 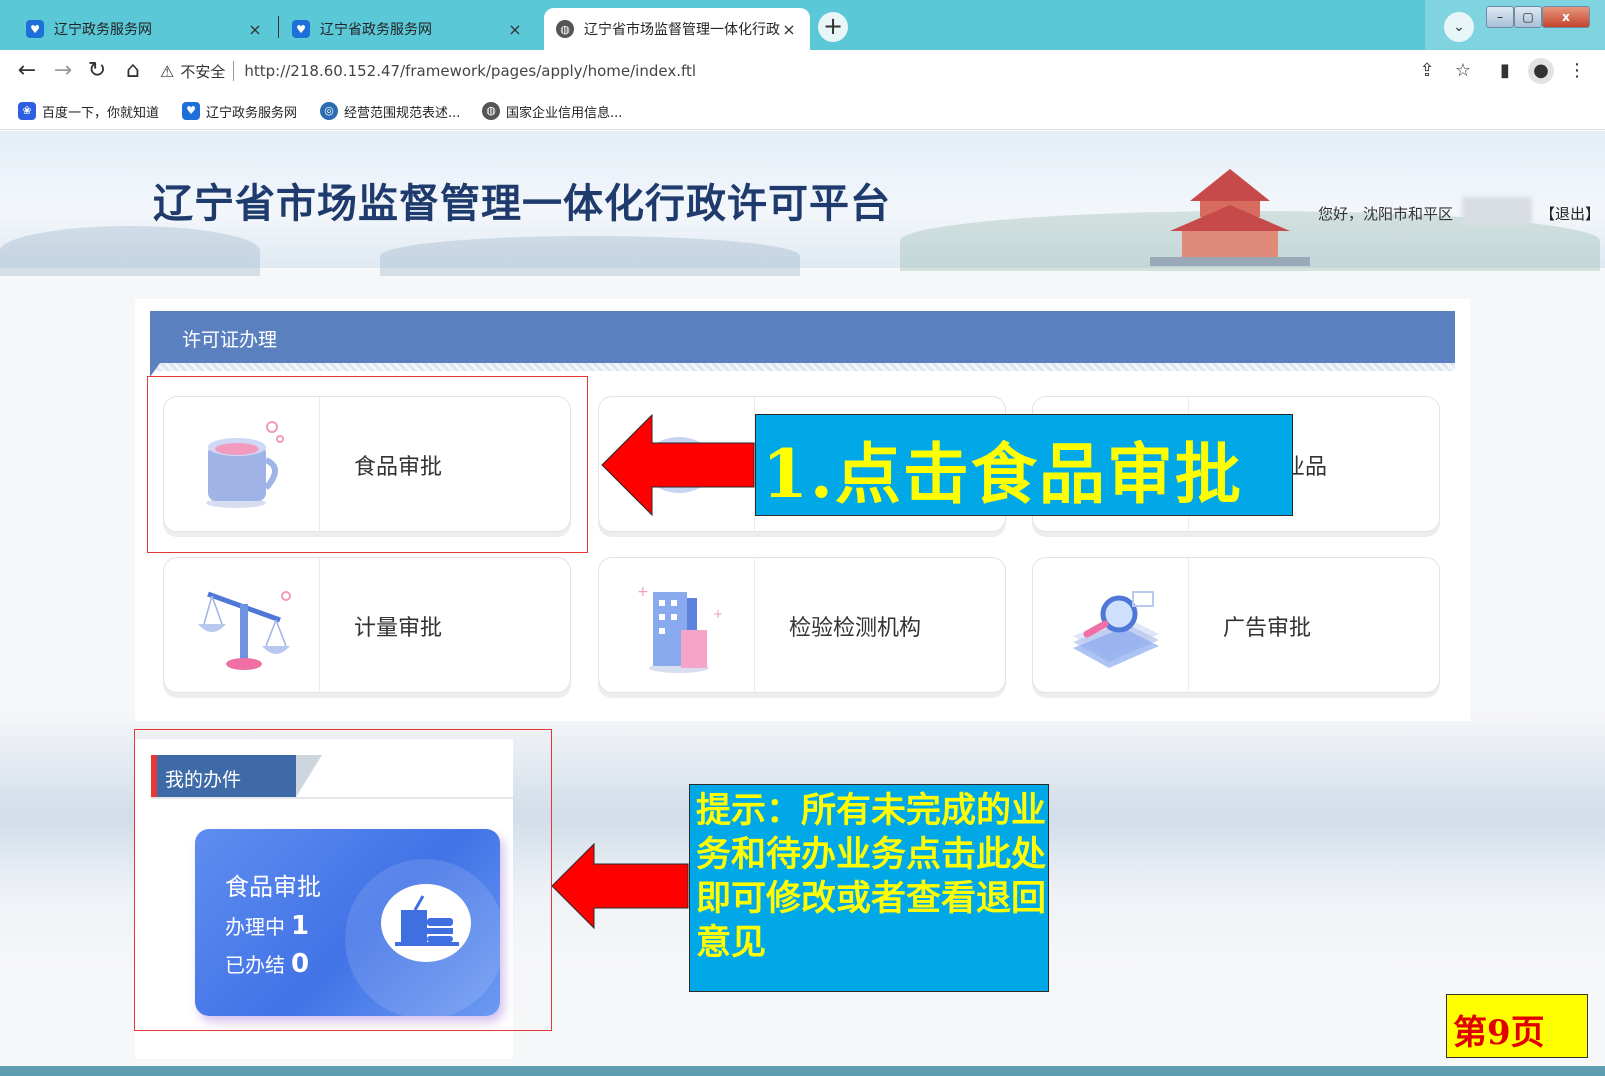 What do you see at coordinates (1116, 629) in the screenshot?
I see `magnifier-document-icon` at bounding box center [1116, 629].